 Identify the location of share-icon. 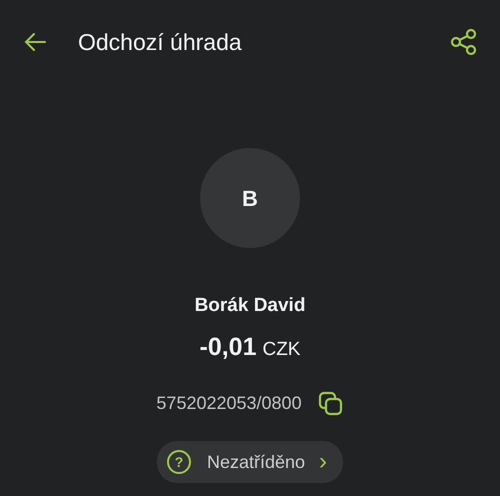
(464, 42).